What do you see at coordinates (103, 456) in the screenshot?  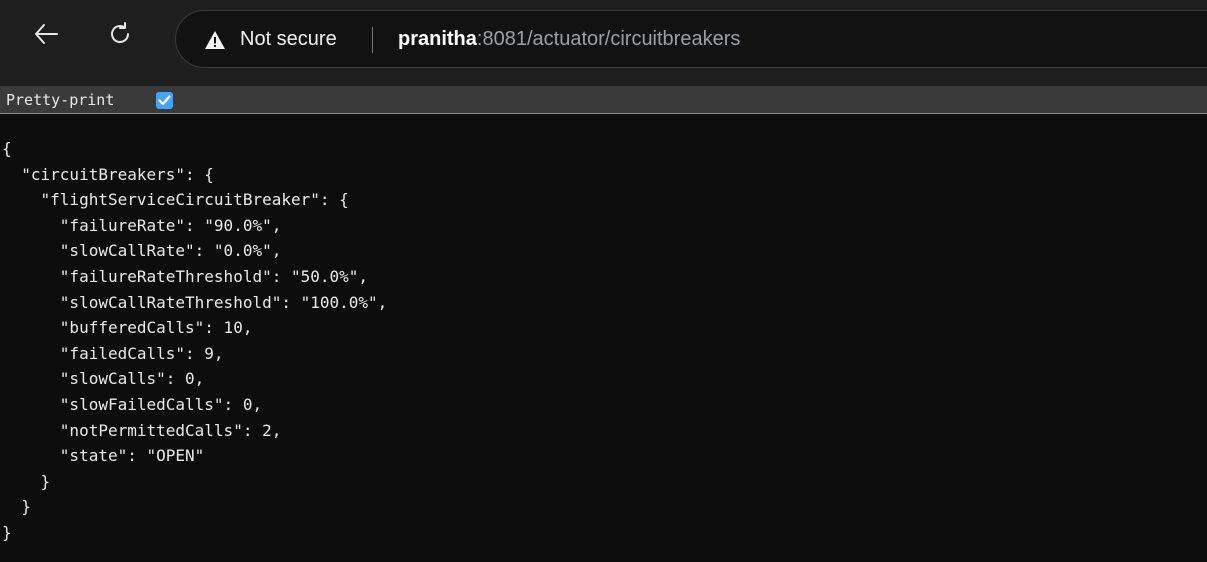 I see `json-line: "state": "OPEN"` at bounding box center [103, 456].